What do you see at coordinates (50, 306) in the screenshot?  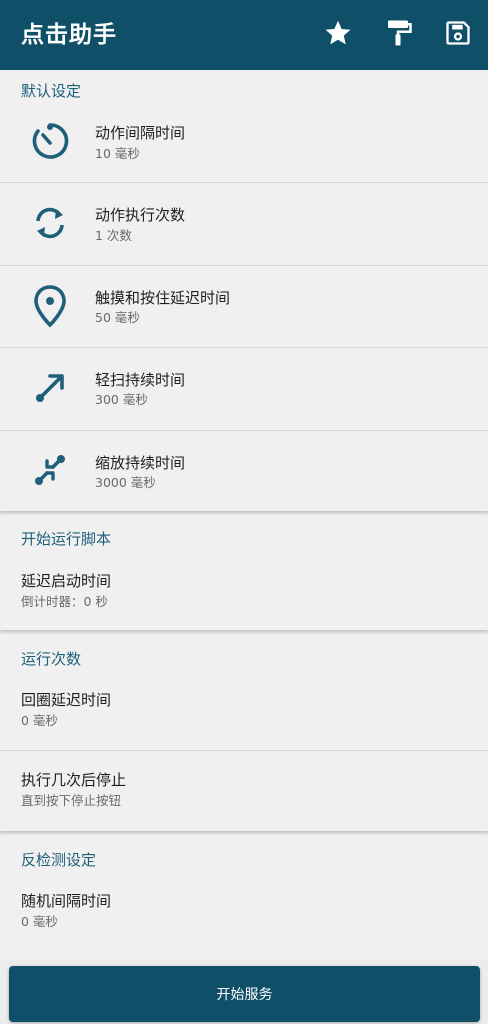 I see `location-pin-icon` at bounding box center [50, 306].